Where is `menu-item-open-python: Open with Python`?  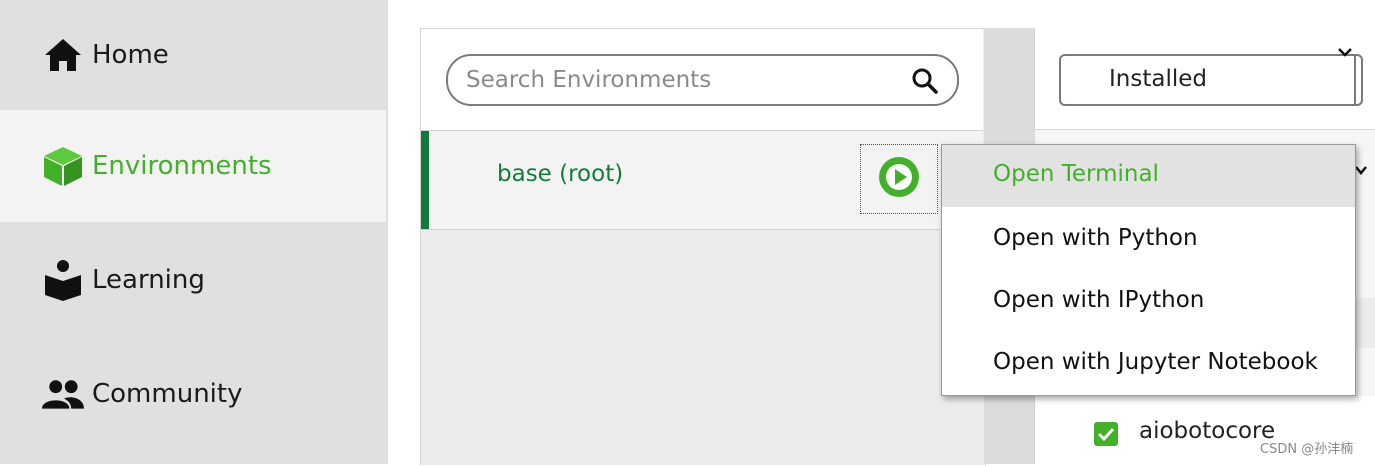 menu-item-open-python: Open with Python is located at coordinates (1148, 240).